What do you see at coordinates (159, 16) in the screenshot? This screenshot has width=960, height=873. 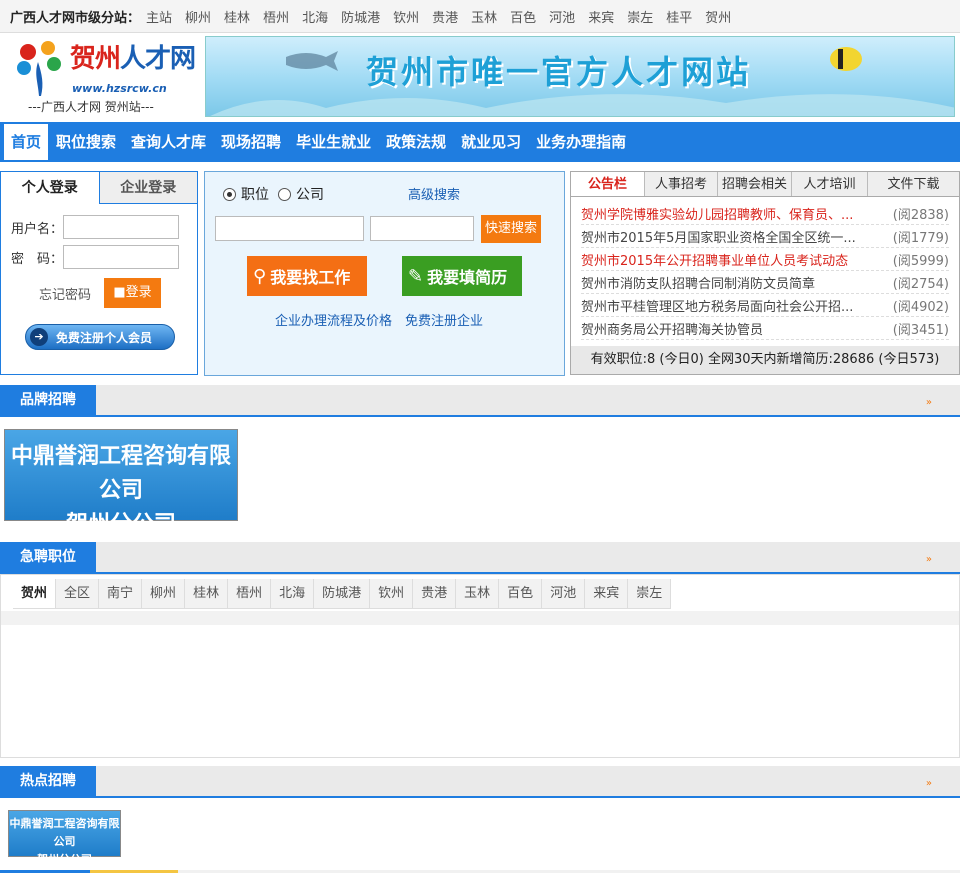 I see `substation-link: 主站` at bounding box center [159, 16].